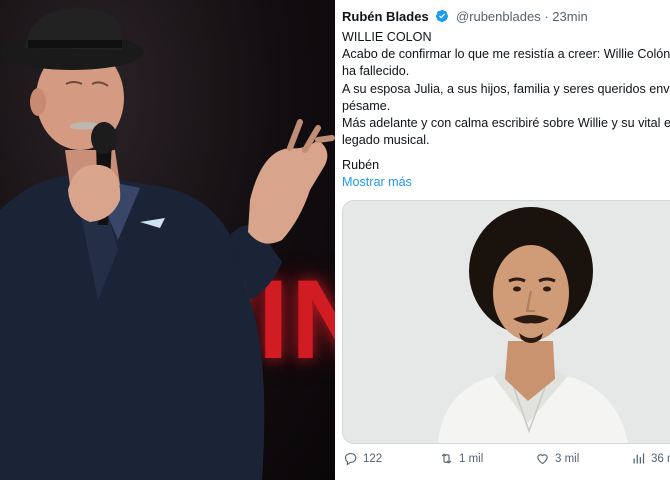 This screenshot has height=480, width=670. I want to click on tweet-header: Rubén Blades @rubenblades · 23min, so click(465, 16).